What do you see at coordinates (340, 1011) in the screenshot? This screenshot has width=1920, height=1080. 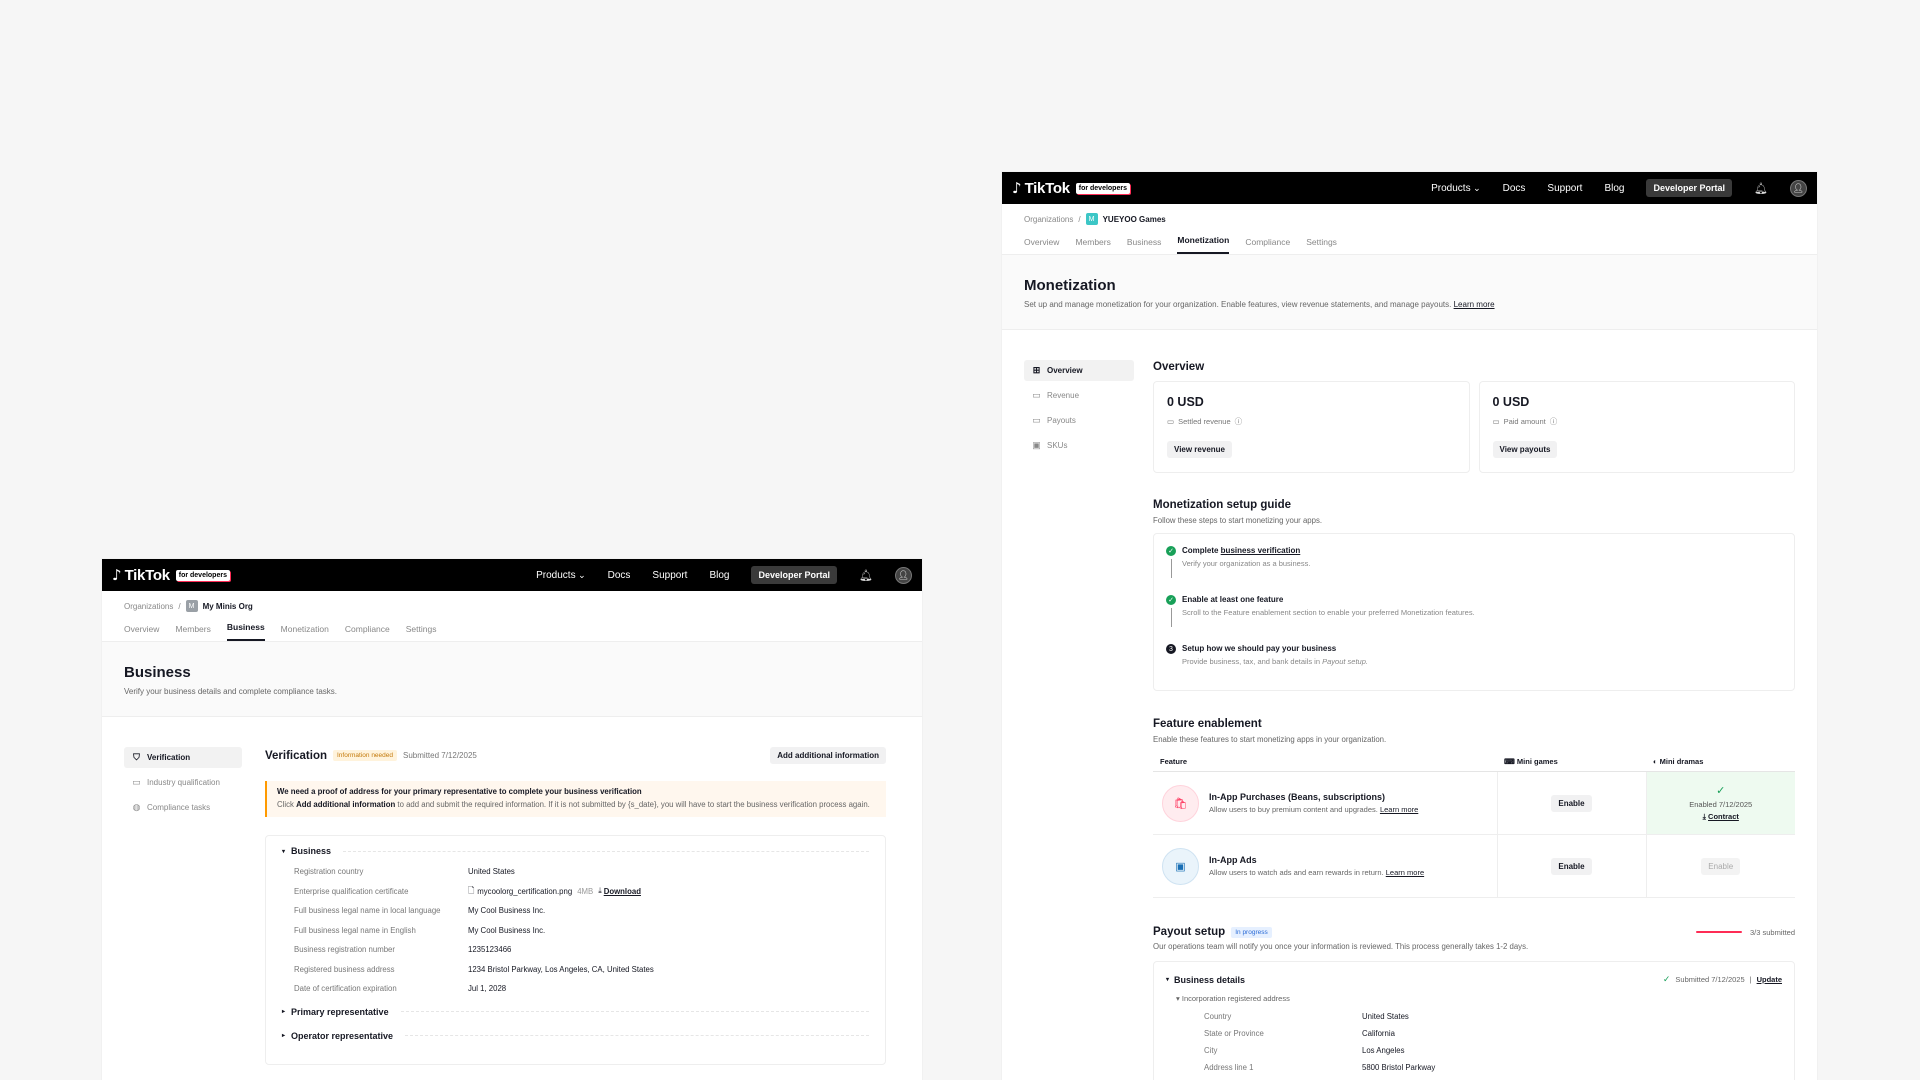 I see `section-title: Primary representative` at bounding box center [340, 1011].